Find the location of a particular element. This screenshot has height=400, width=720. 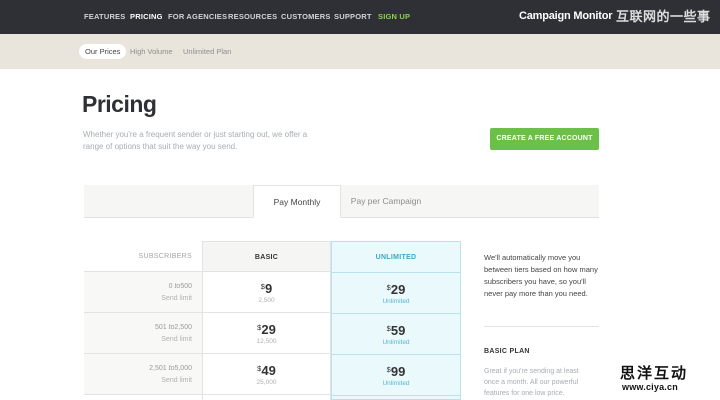

watermark-text: 互联网的一些事 is located at coordinates (663, 16).